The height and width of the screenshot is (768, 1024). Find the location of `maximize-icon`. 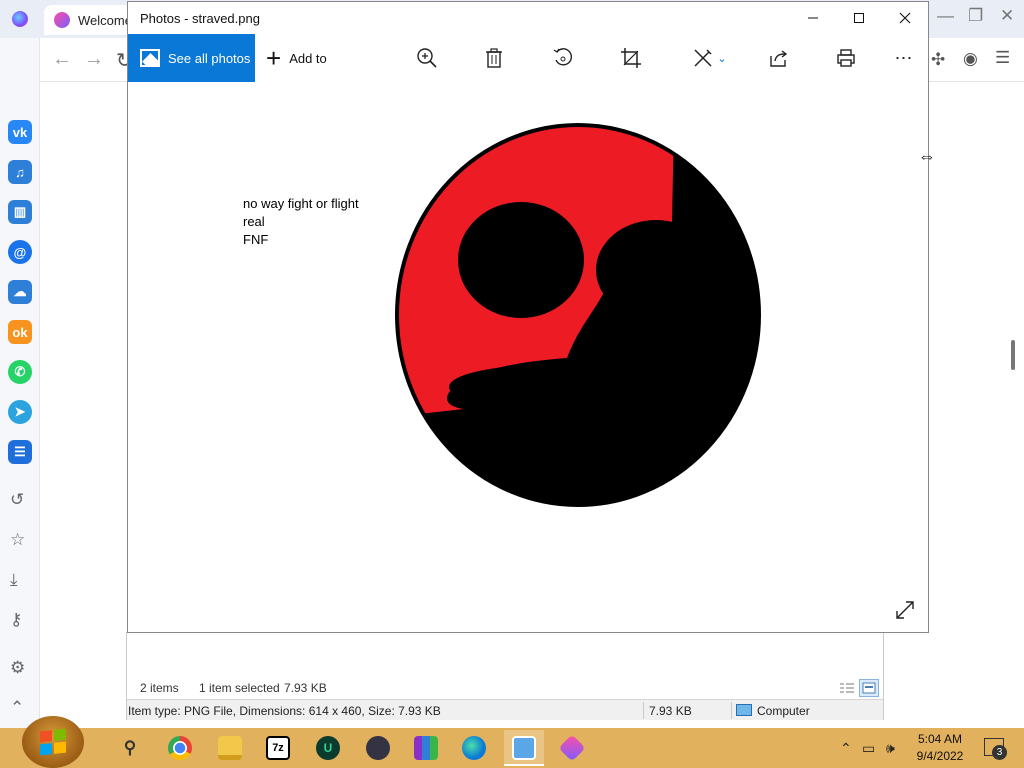

maximize-icon is located at coordinates (859, 18).